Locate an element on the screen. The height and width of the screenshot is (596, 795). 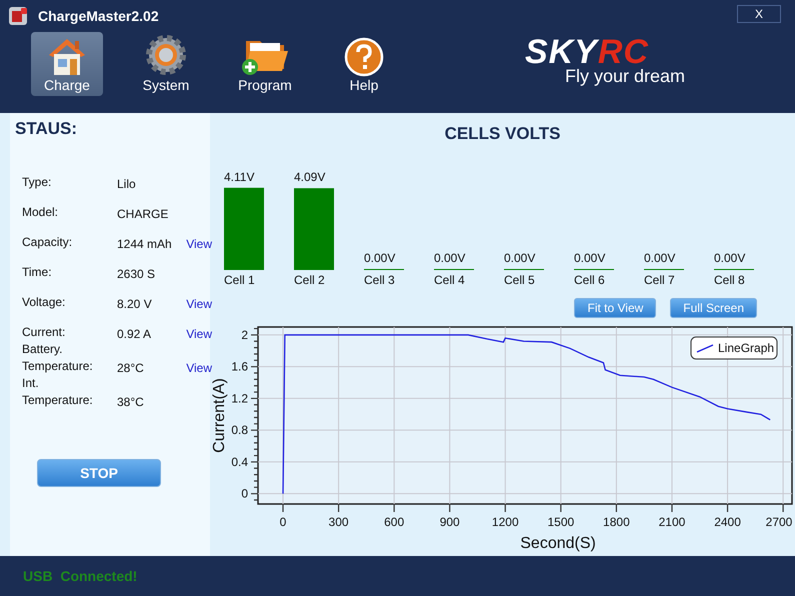
close-button: X is located at coordinates (759, 14).